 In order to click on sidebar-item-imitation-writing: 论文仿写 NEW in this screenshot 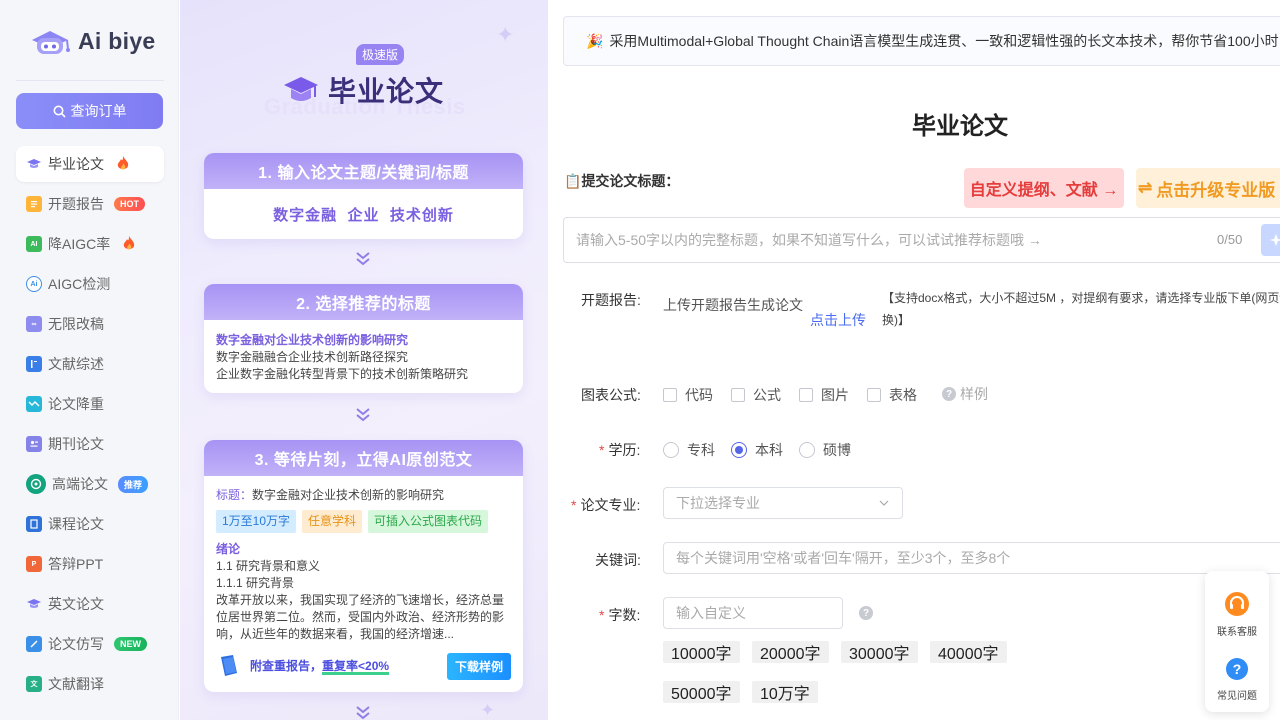, I will do `click(90, 644)`.